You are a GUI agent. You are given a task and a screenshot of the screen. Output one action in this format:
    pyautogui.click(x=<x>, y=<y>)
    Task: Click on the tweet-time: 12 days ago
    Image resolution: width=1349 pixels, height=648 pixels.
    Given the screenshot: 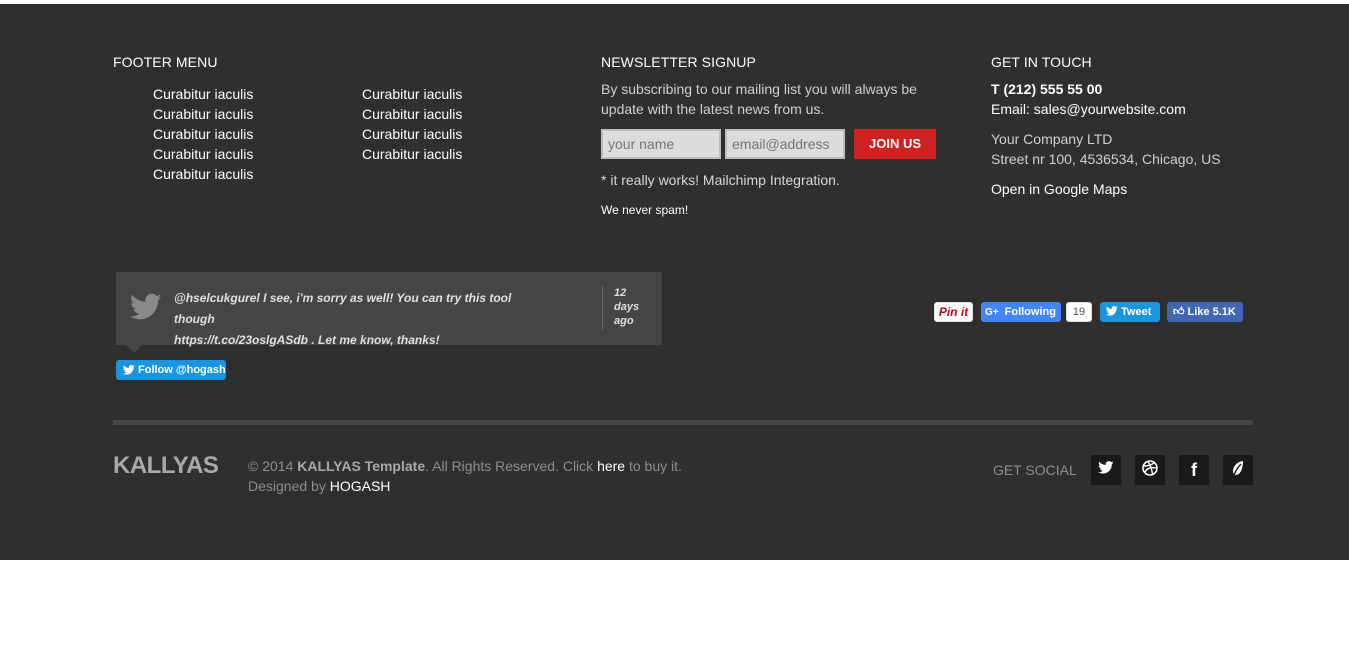 What is the action you would take?
    pyautogui.click(x=634, y=307)
    